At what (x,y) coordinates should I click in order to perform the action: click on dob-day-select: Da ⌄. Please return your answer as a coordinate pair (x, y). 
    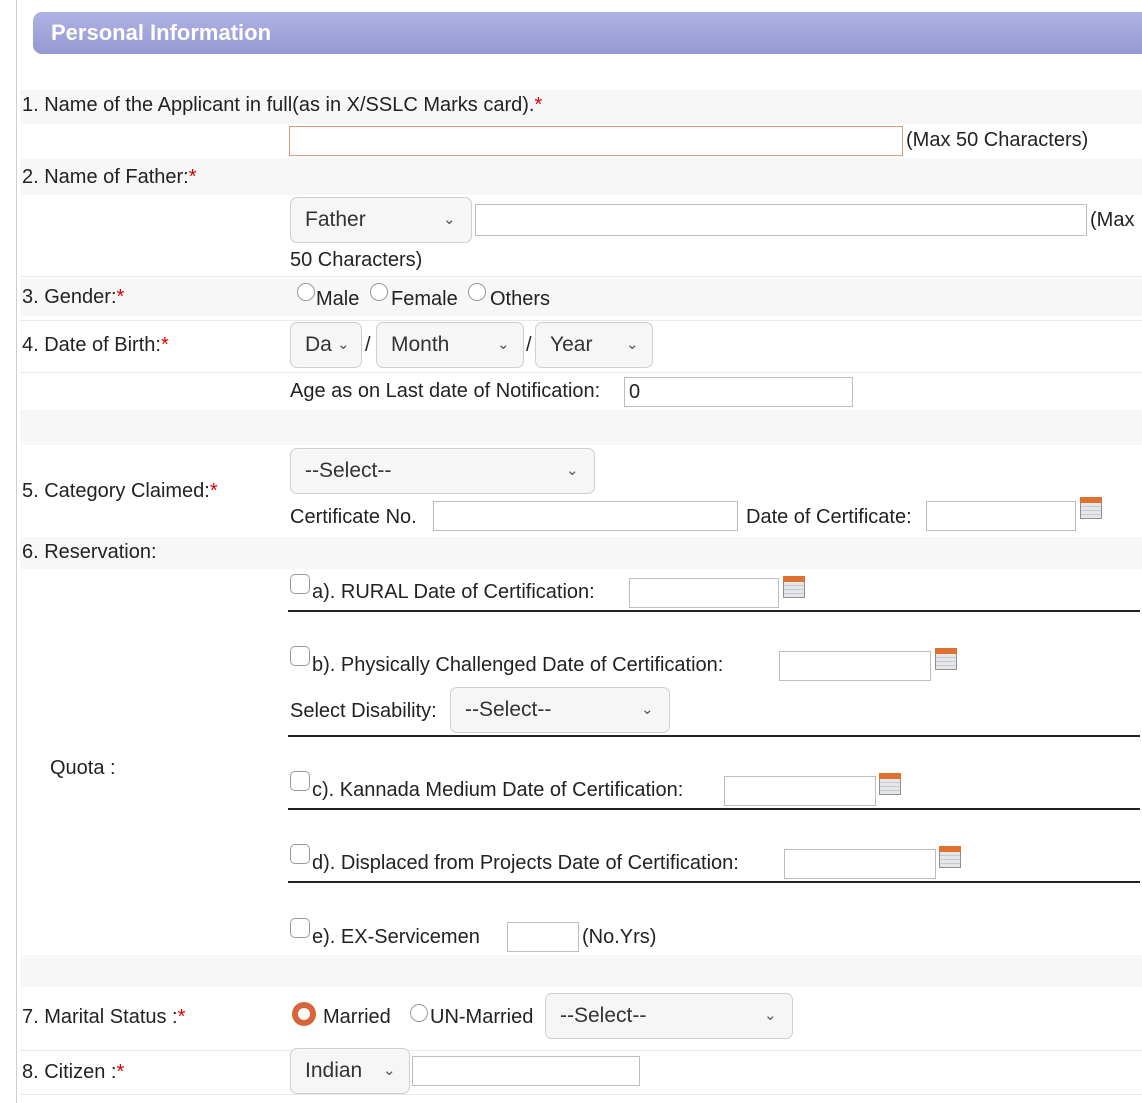
    Looking at the image, I should click on (326, 345).